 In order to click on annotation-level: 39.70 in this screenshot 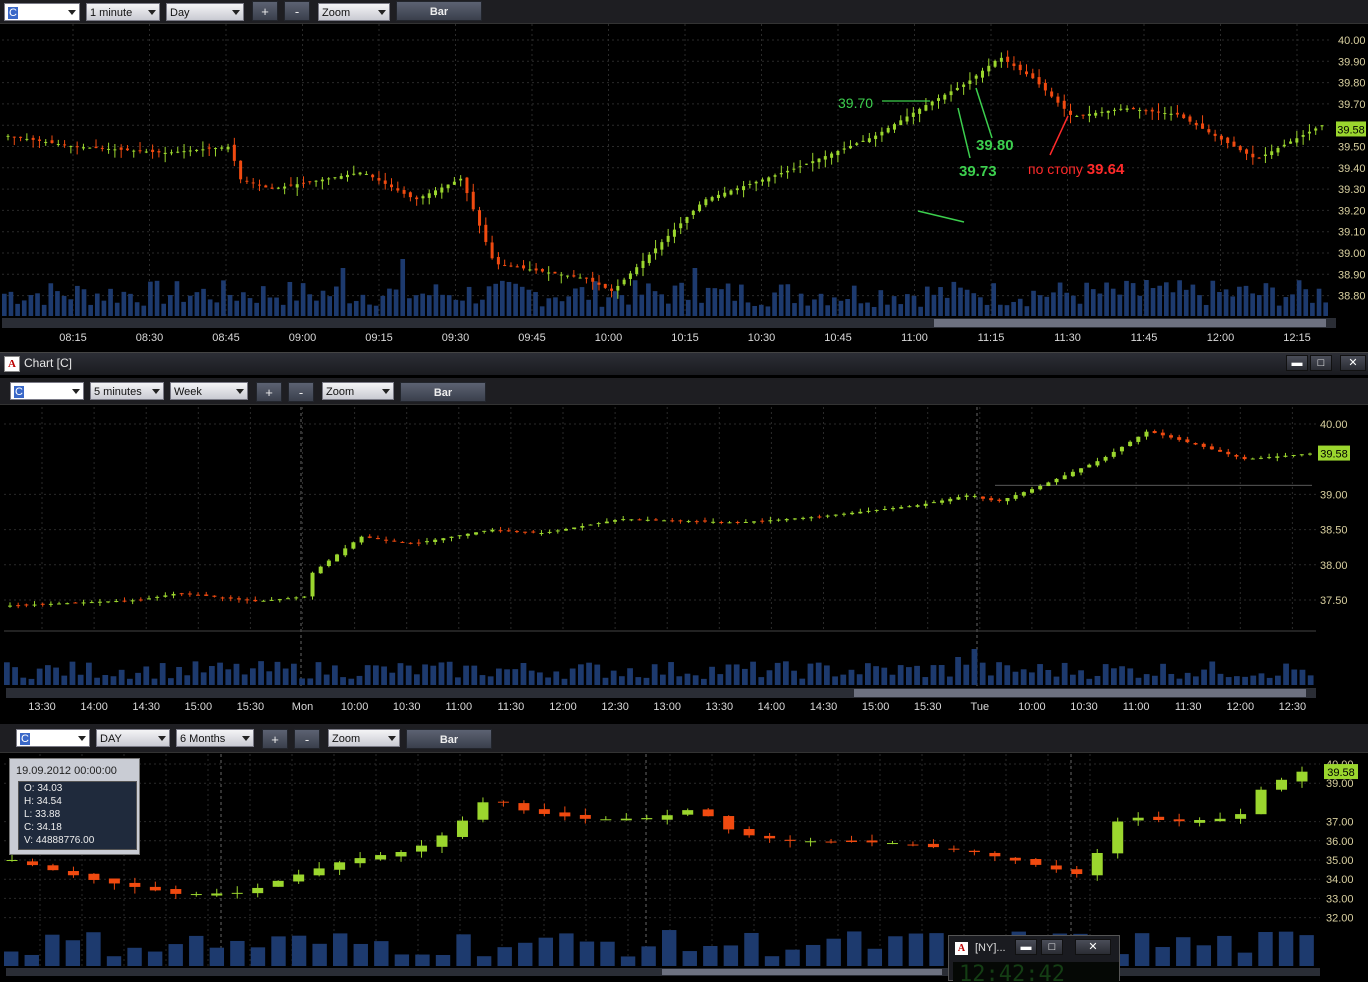, I will do `click(856, 103)`.